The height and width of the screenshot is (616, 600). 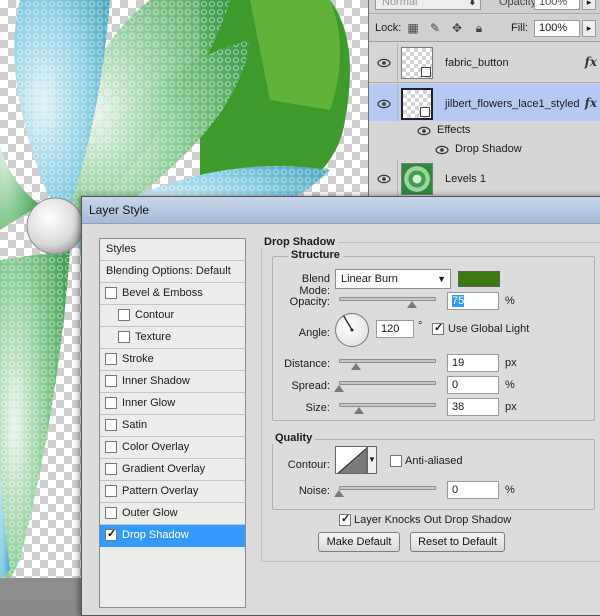 What do you see at coordinates (589, 5) in the screenshot?
I see `layer-opacity-arrow-icon: ▸` at bounding box center [589, 5].